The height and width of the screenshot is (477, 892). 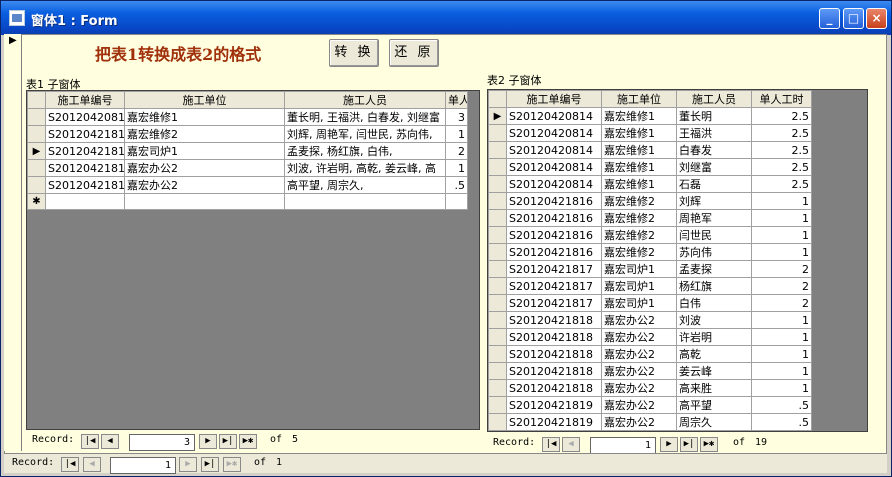 What do you see at coordinates (714, 269) in the screenshot?
I see `staff-cell: 孟麦探` at bounding box center [714, 269].